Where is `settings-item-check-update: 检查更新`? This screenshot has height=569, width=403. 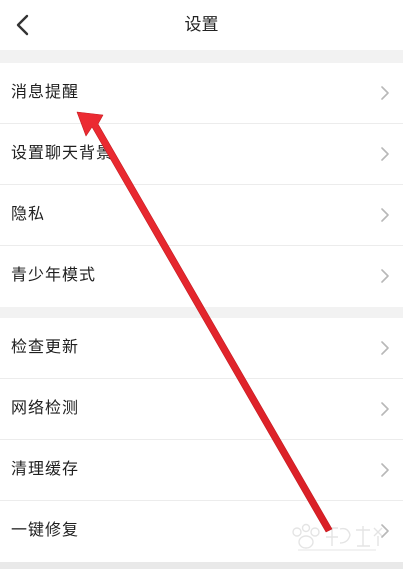 settings-item-check-update: 检查更新 is located at coordinates (201, 348).